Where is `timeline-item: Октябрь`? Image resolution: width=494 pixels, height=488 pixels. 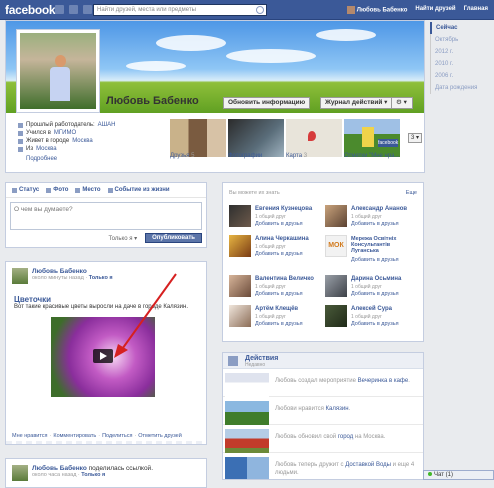 timeline-item: Октябрь is located at coordinates (462, 40).